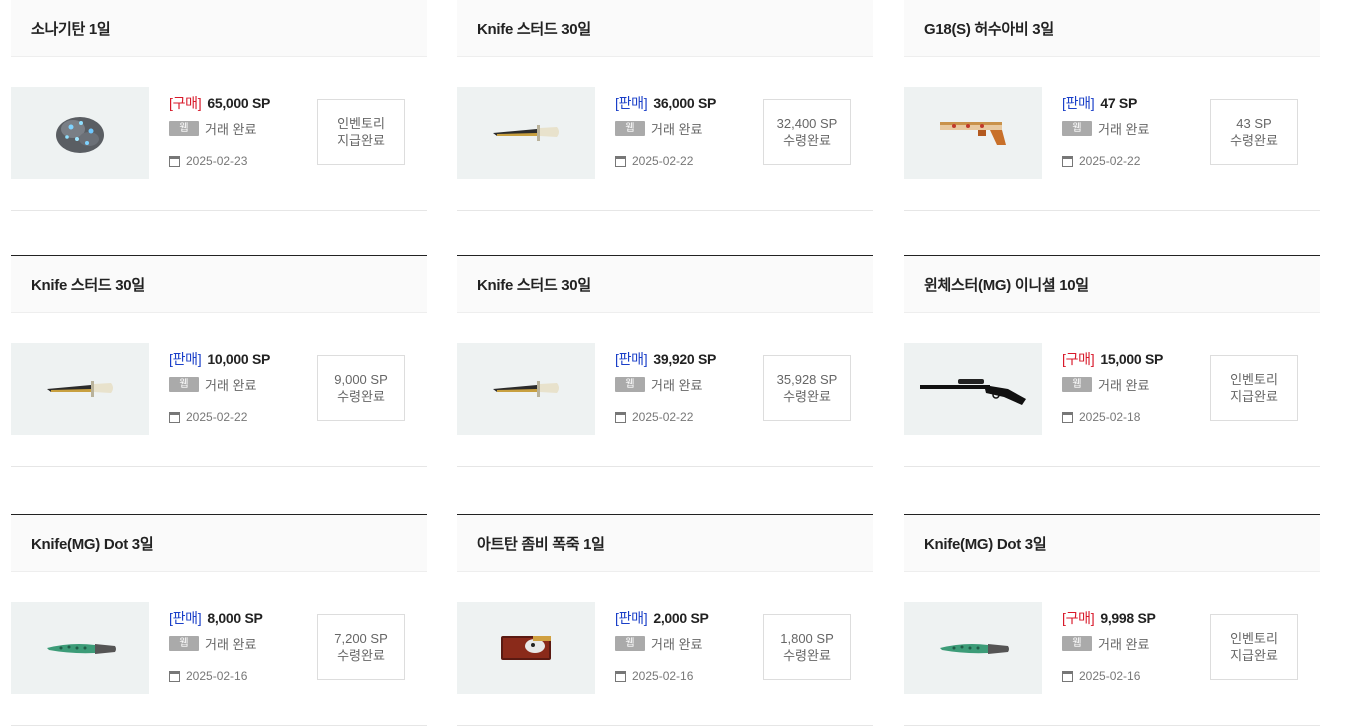  What do you see at coordinates (361, 638) in the screenshot?
I see `delivery-status-line1: 7,200 SP` at bounding box center [361, 638].